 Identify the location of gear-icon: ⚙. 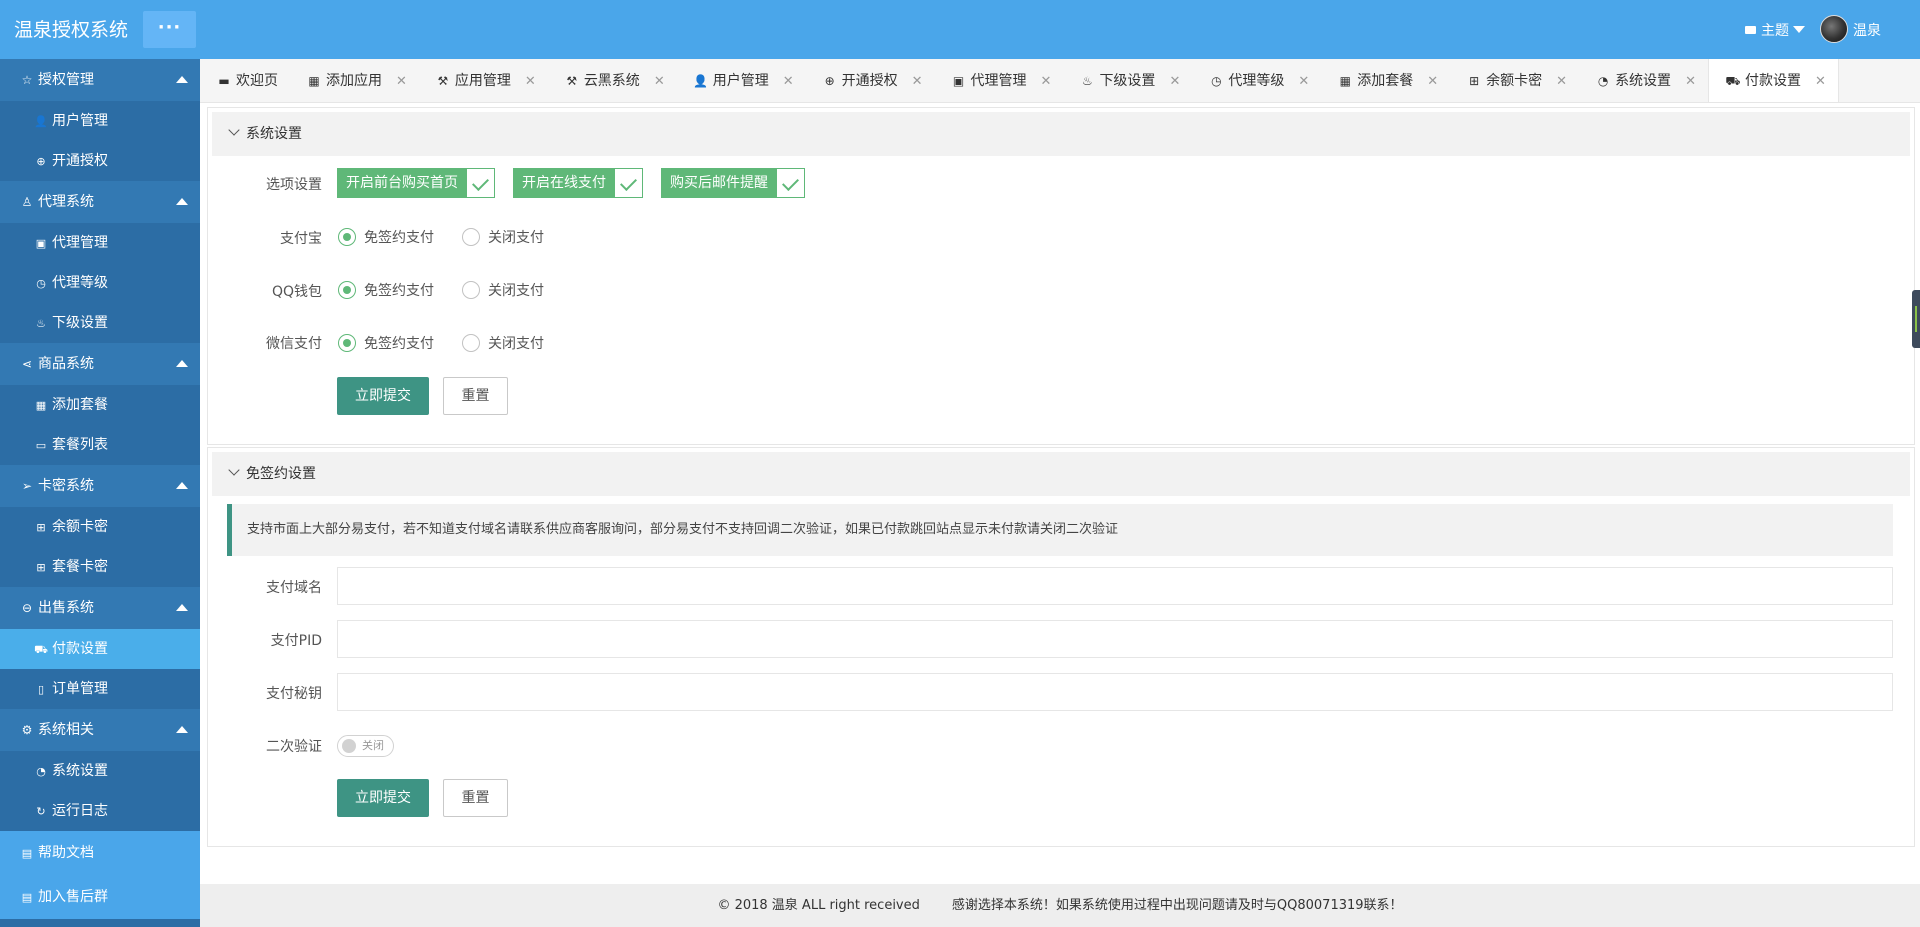
(27, 730).